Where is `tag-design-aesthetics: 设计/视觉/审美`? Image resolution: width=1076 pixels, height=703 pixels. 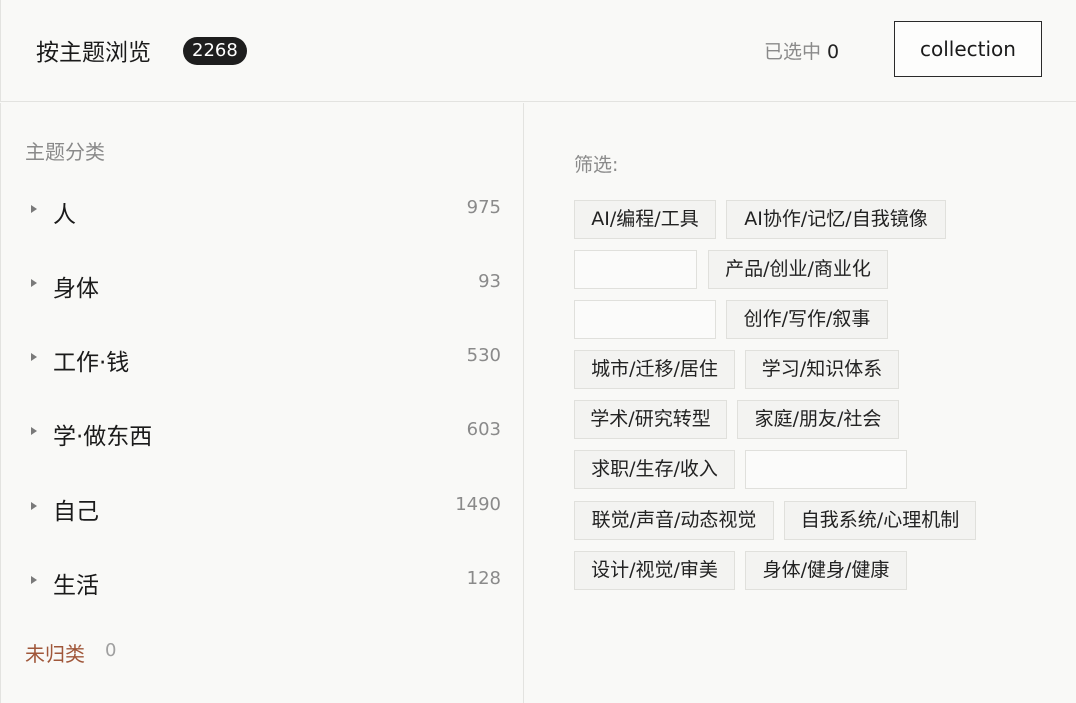 tag-design-aesthetics: 设计/视觉/审美 is located at coordinates (654, 570).